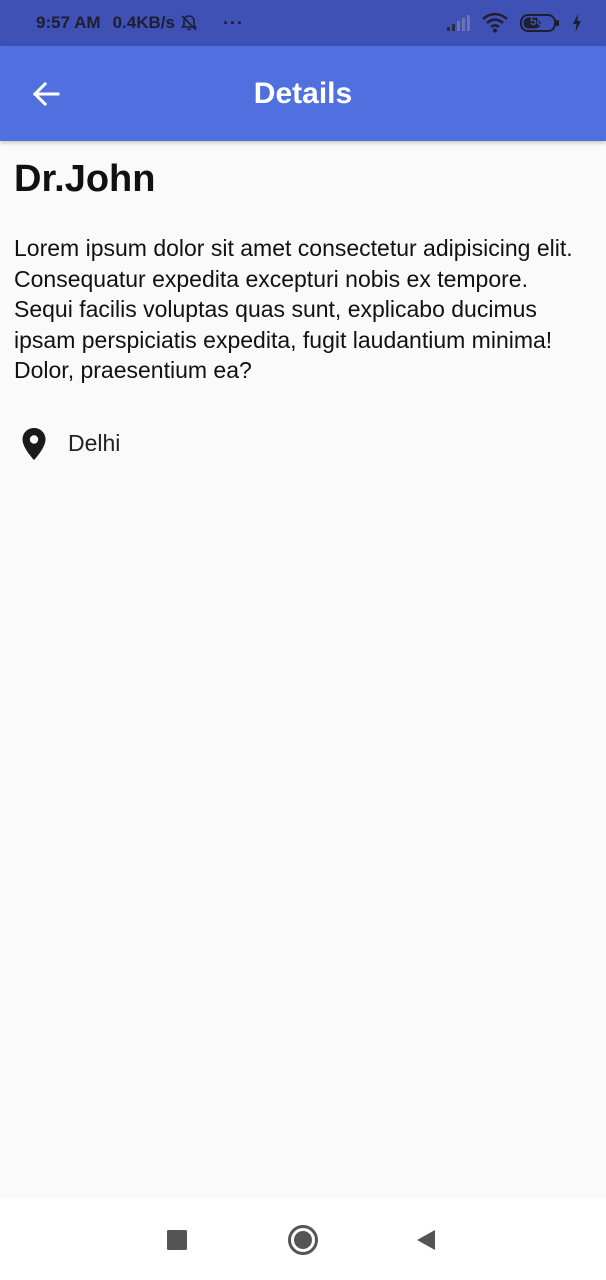 Image resolution: width=606 pixels, height=1280 pixels. I want to click on battery-level: 58, so click(537, 21).